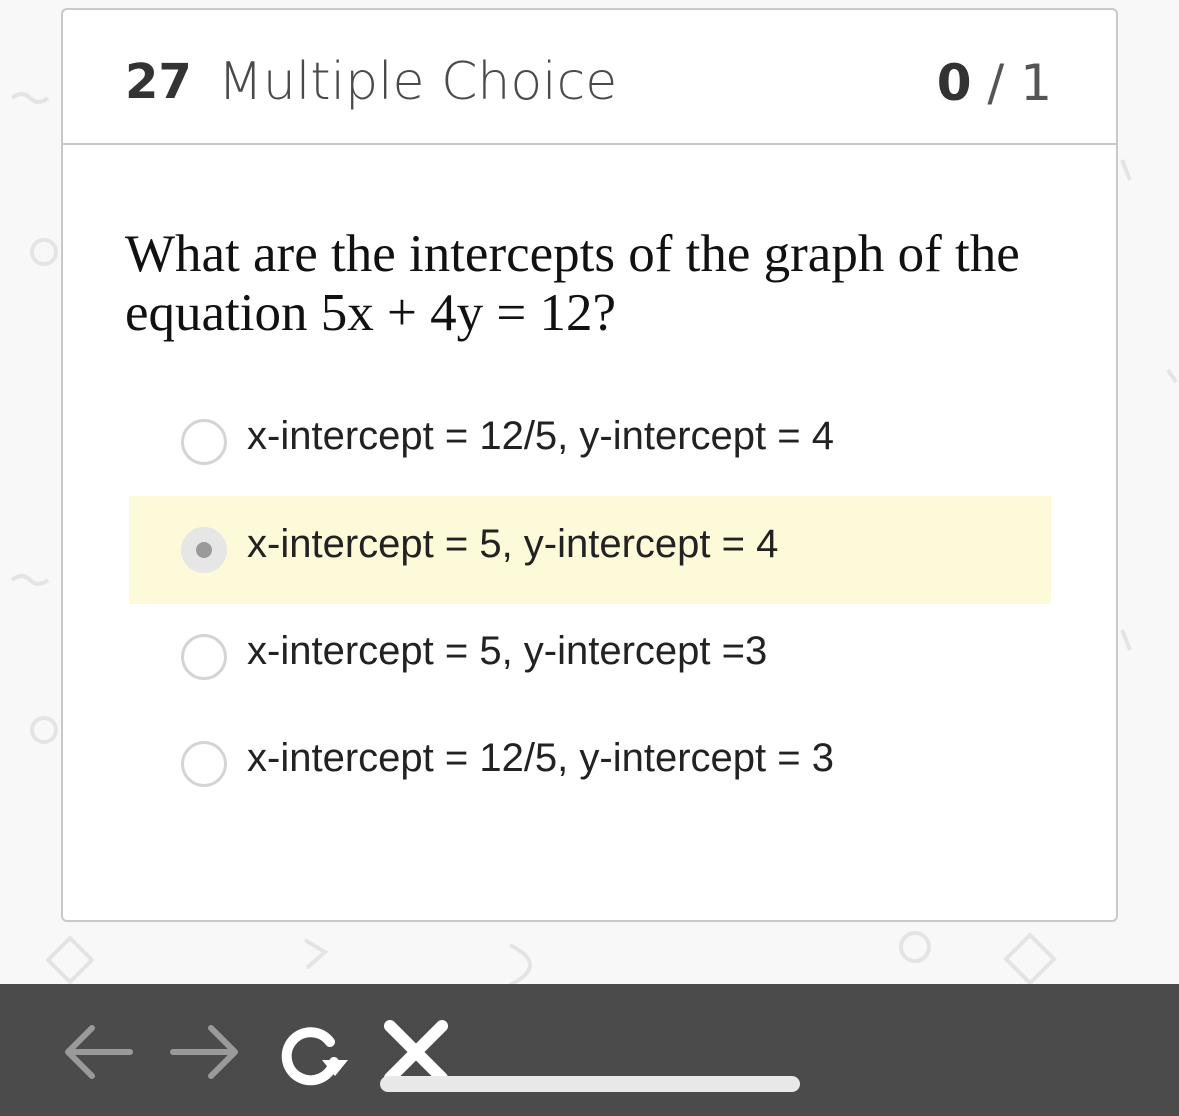 The height and width of the screenshot is (1116, 1179). I want to click on answer-choice-1: x-intercept = 12/5, y-intercept = 4, so click(590, 442).